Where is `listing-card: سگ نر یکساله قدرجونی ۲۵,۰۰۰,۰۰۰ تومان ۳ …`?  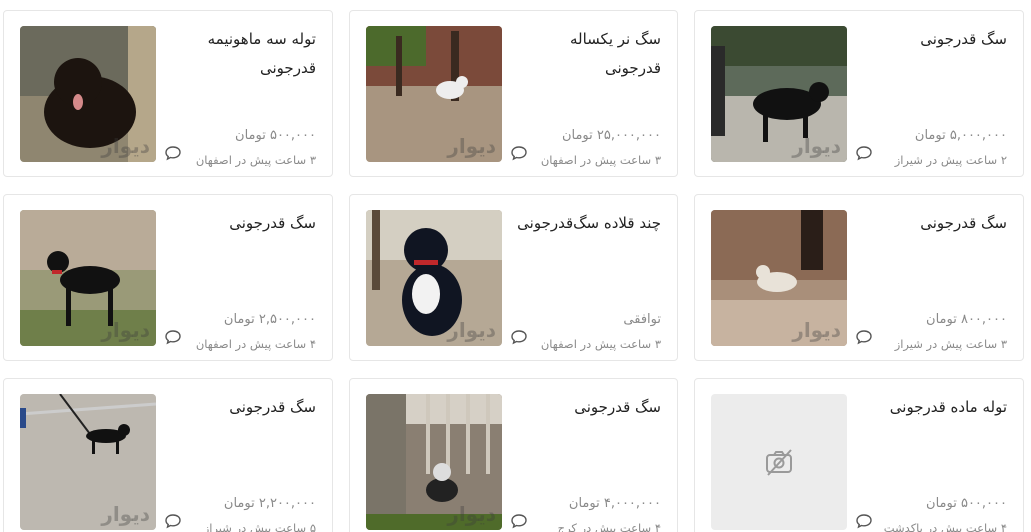
listing-card: سگ نر یکساله قدرجونی ۲۵,۰۰۰,۰۰۰ تومان ۳ … is located at coordinates (513, 93).